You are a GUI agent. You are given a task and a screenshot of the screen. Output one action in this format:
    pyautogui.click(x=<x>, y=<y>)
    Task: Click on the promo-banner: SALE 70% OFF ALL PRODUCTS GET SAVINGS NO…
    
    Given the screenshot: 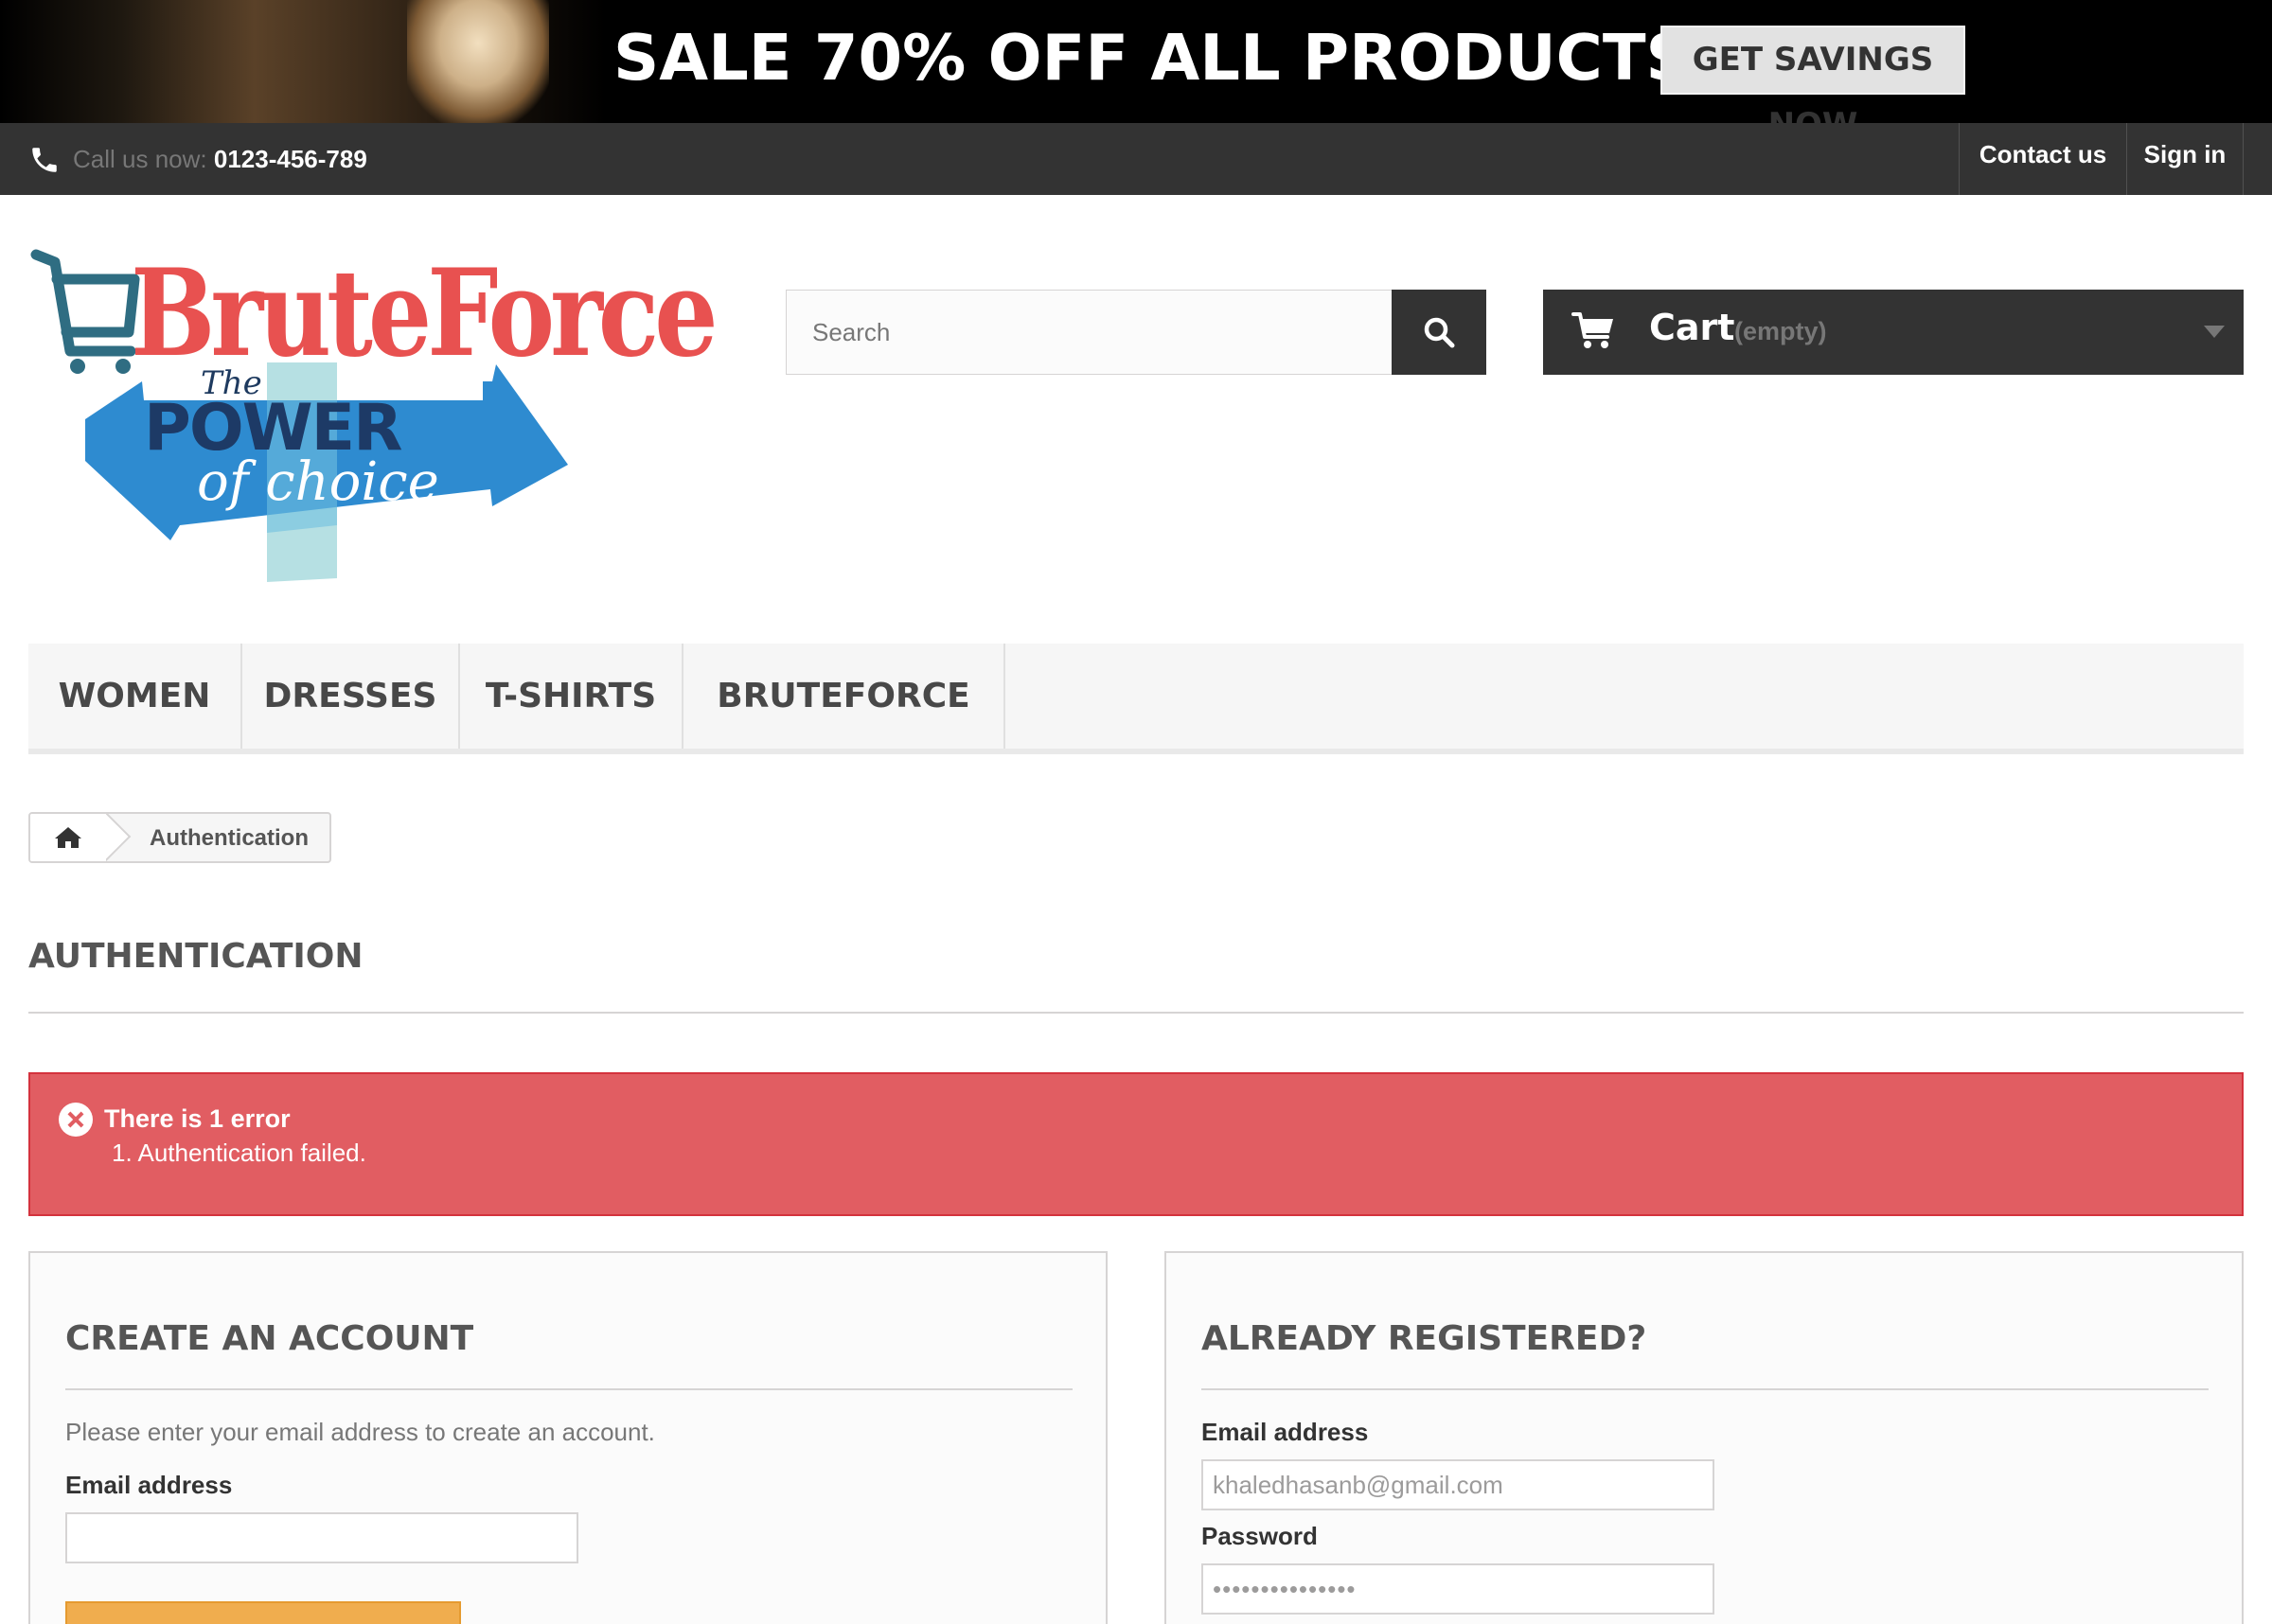 What is the action you would take?
    pyautogui.click(x=1136, y=62)
    